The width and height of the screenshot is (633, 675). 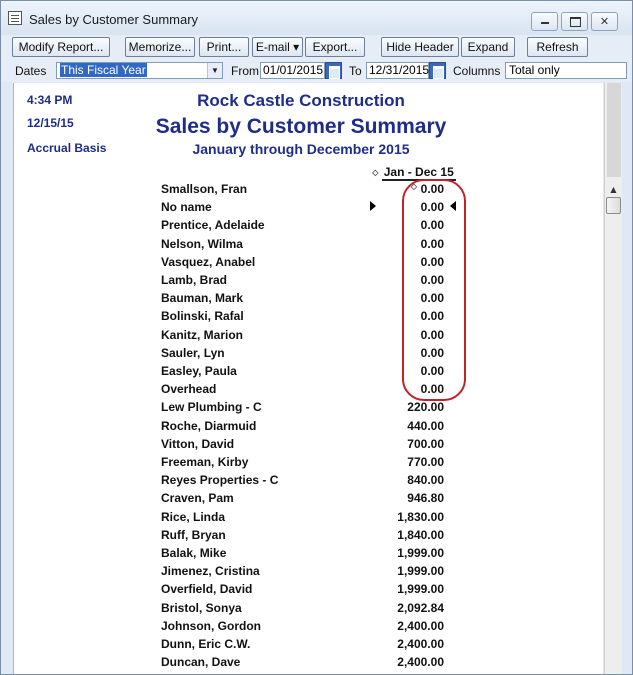 What do you see at coordinates (301, 149) in the screenshot?
I see `report-date-range: January through December 2015` at bounding box center [301, 149].